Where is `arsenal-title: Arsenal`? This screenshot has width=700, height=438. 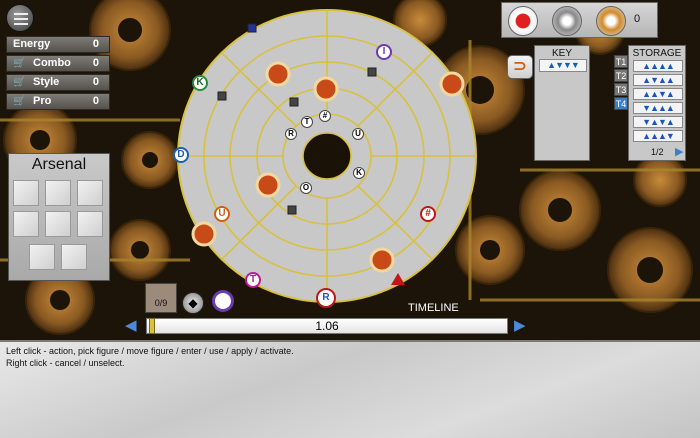 arsenal-title: Arsenal is located at coordinates (59, 164).